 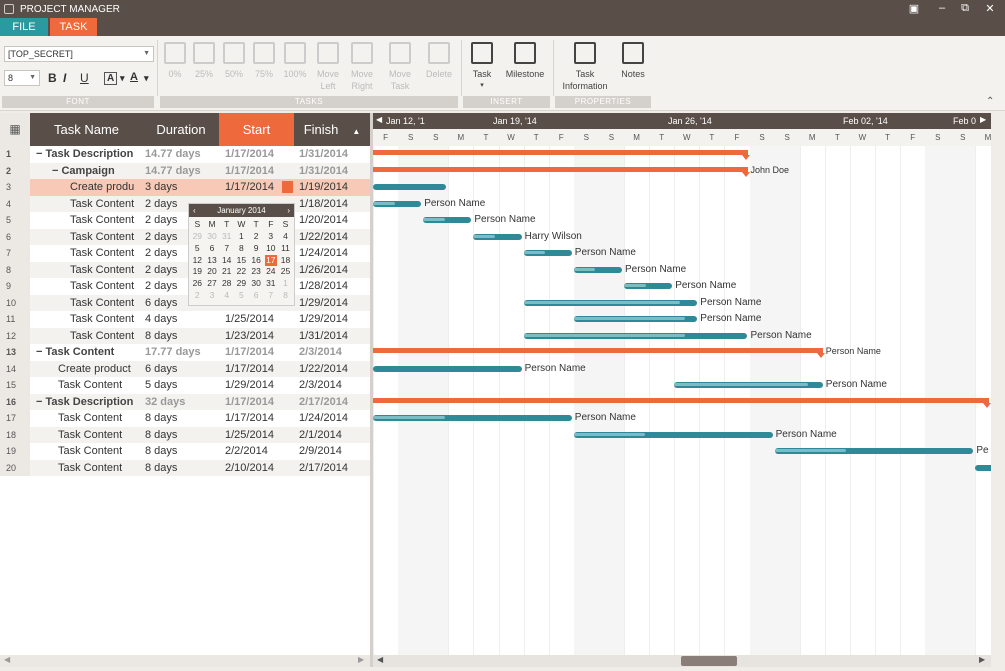 I want to click on grid-horizontal-scrollbar: ◀ ▶, so click(x=185, y=661).